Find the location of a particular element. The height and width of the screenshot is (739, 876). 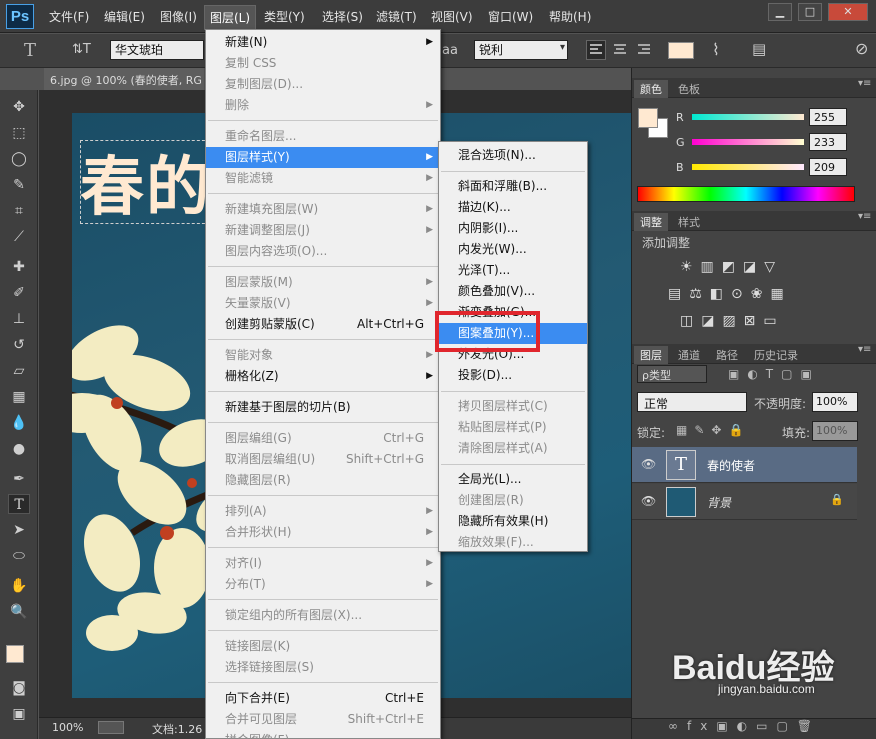

opacity-input: 100% is located at coordinates (835, 402).